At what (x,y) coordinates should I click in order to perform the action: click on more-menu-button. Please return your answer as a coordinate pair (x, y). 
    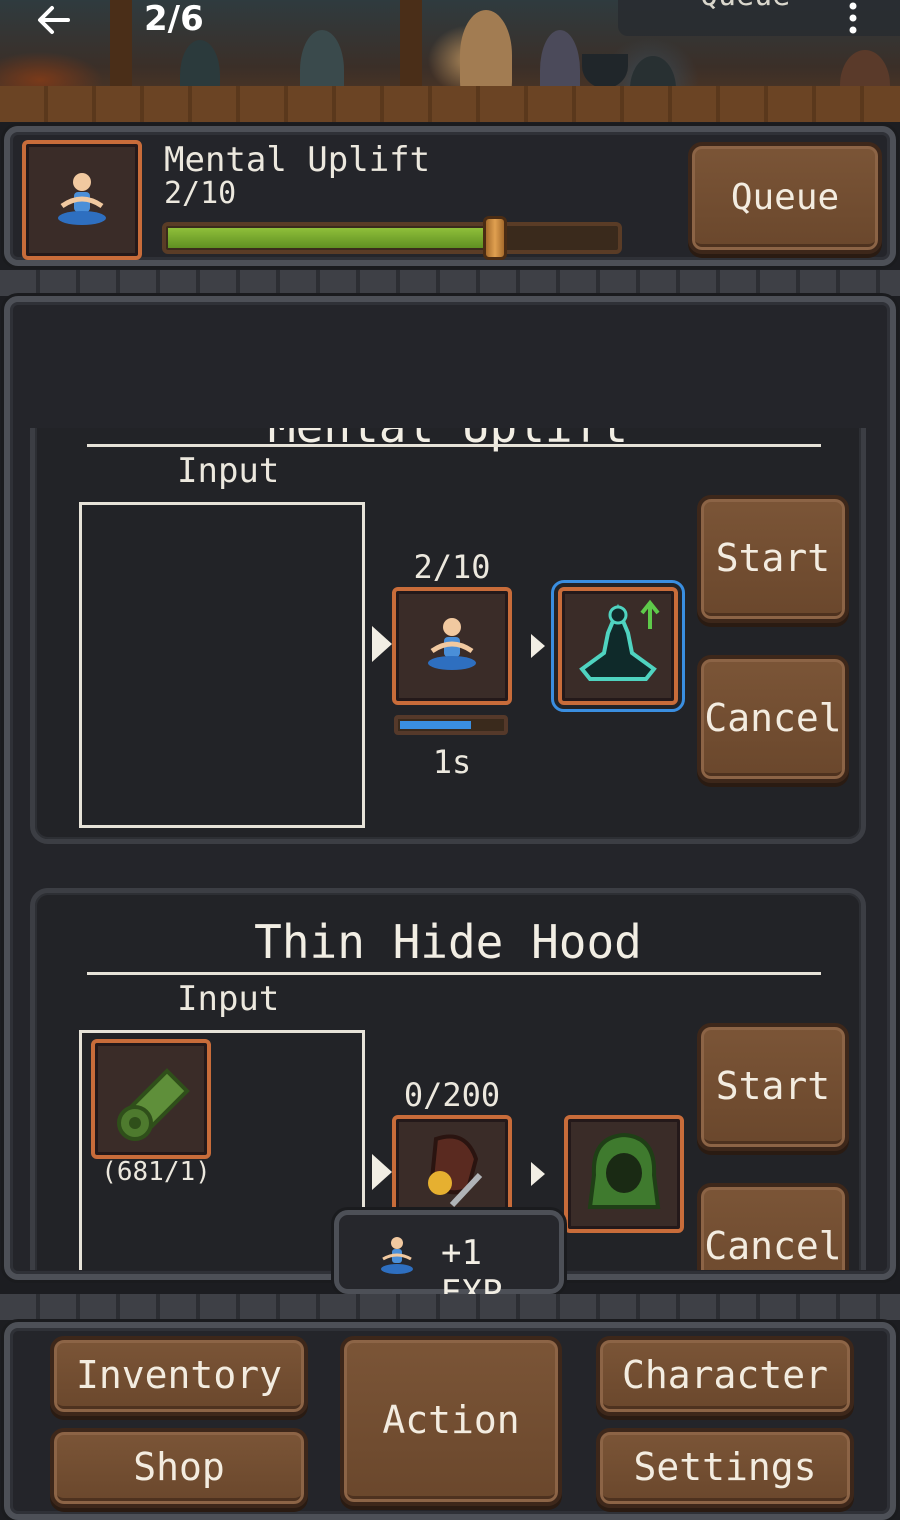
    Looking at the image, I should click on (853, 20).